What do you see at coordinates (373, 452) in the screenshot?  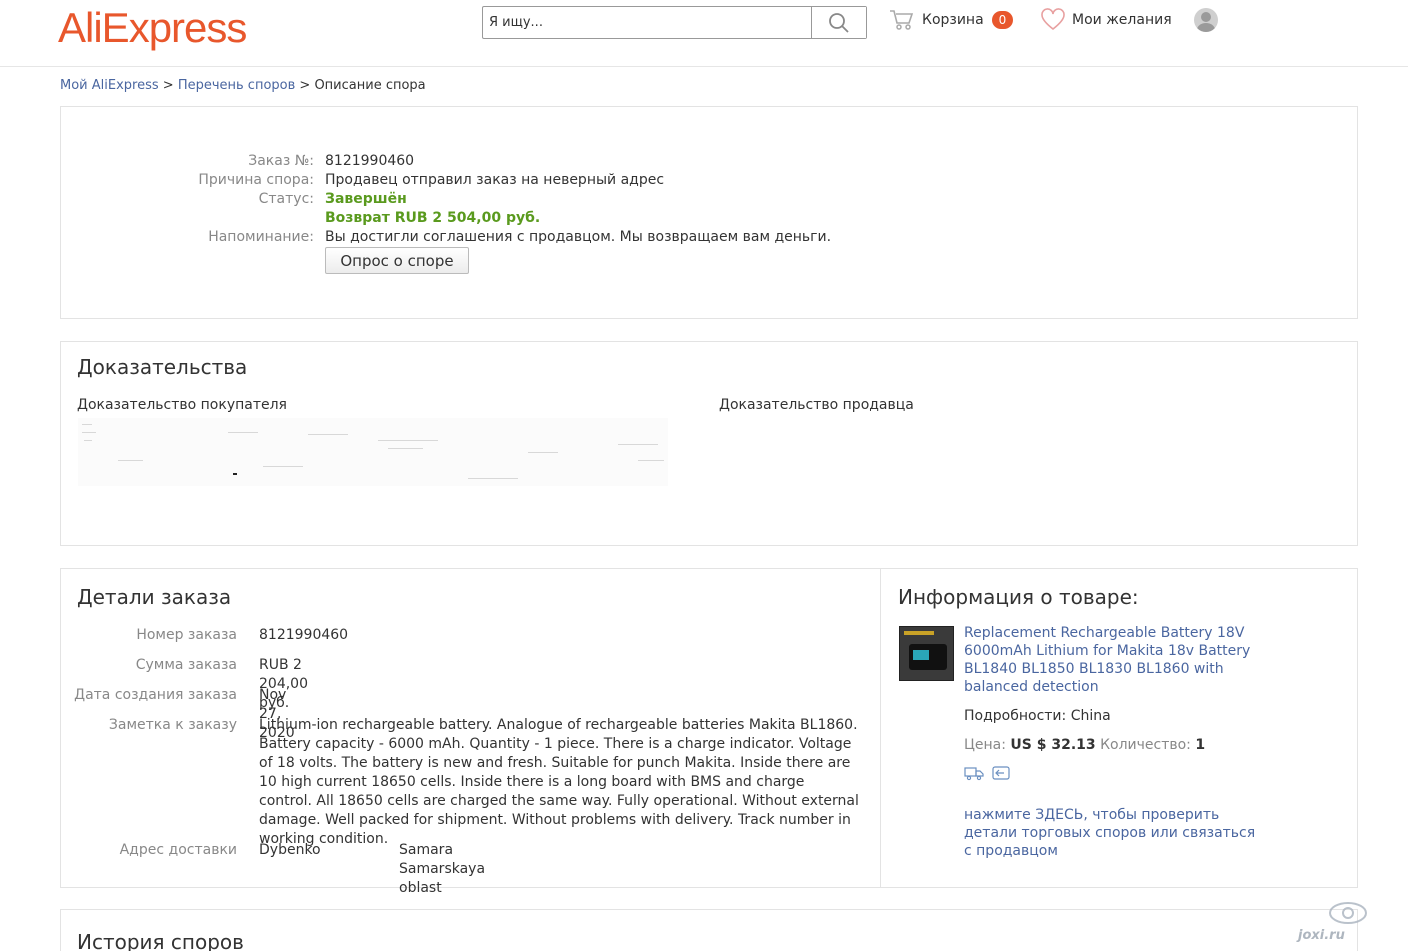 I see `buyer-evidence-image` at bounding box center [373, 452].